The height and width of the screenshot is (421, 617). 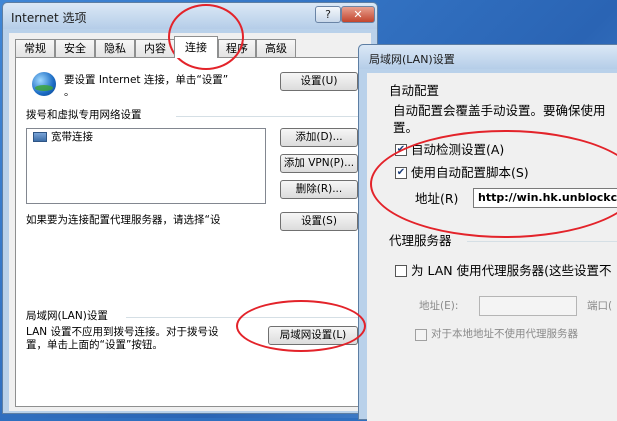 What do you see at coordinates (196, 47) in the screenshot?
I see `tab-connections: 连接` at bounding box center [196, 47].